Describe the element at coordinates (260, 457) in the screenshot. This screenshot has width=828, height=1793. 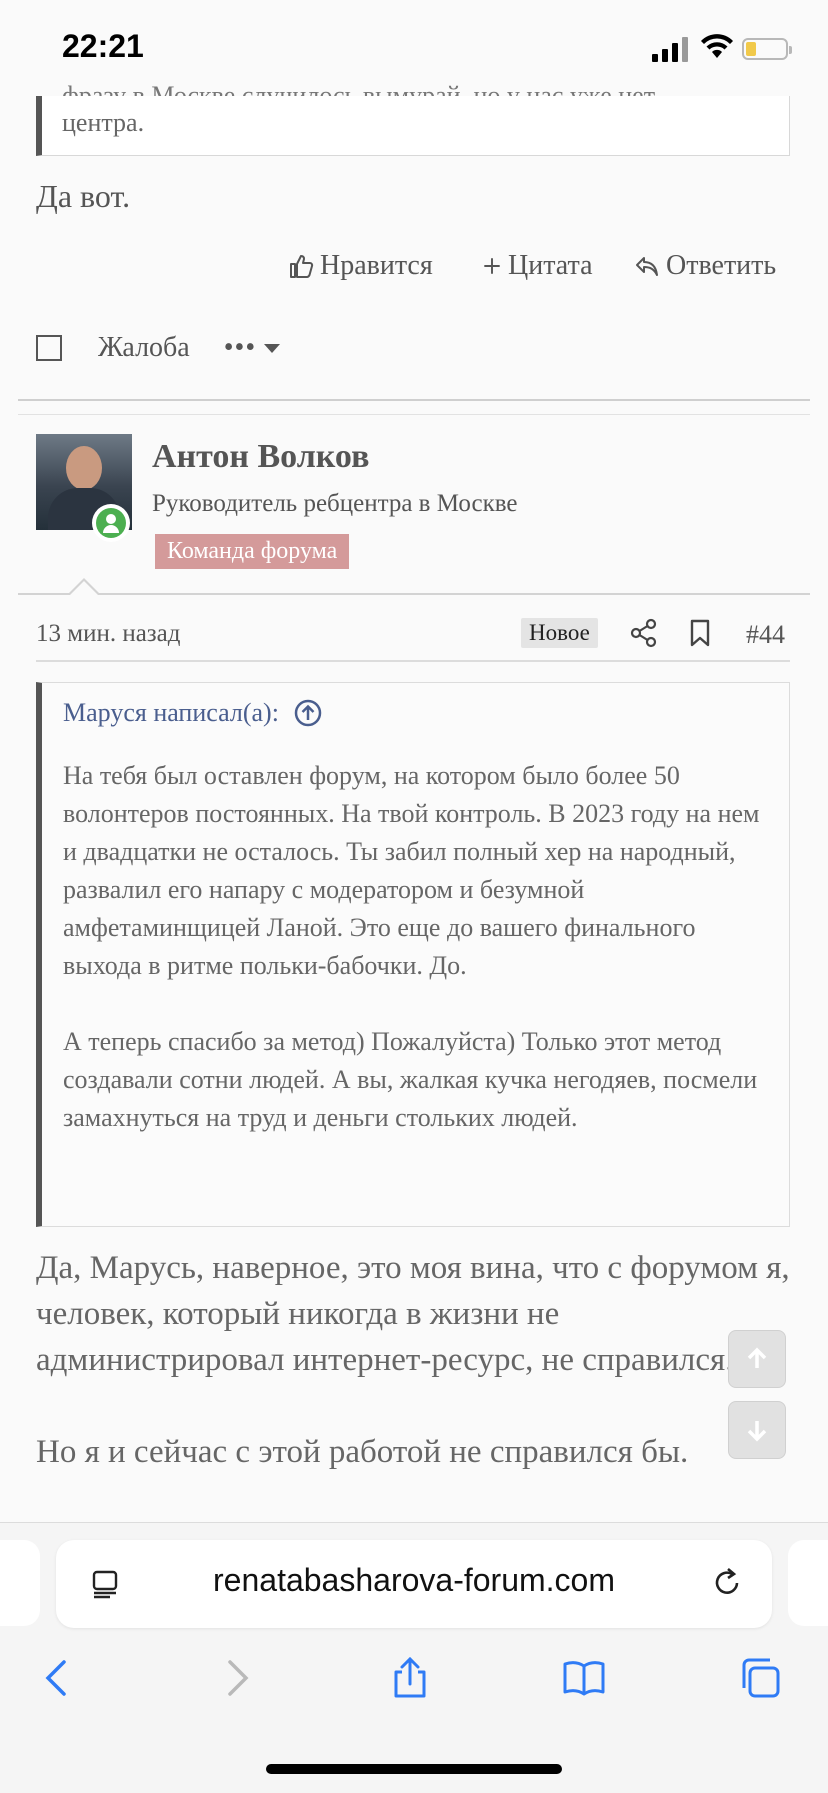
I see `author-name: Антон Волков` at that location.